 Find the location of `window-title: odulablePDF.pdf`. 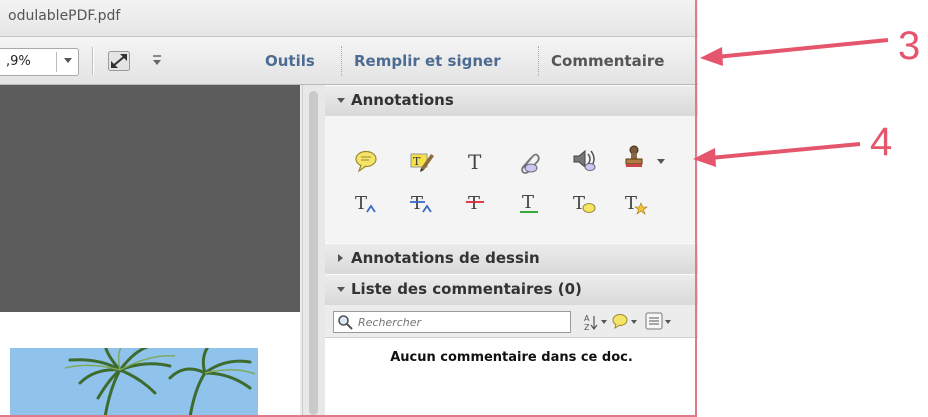

window-title: odulablePDF.pdf is located at coordinates (64, 16).